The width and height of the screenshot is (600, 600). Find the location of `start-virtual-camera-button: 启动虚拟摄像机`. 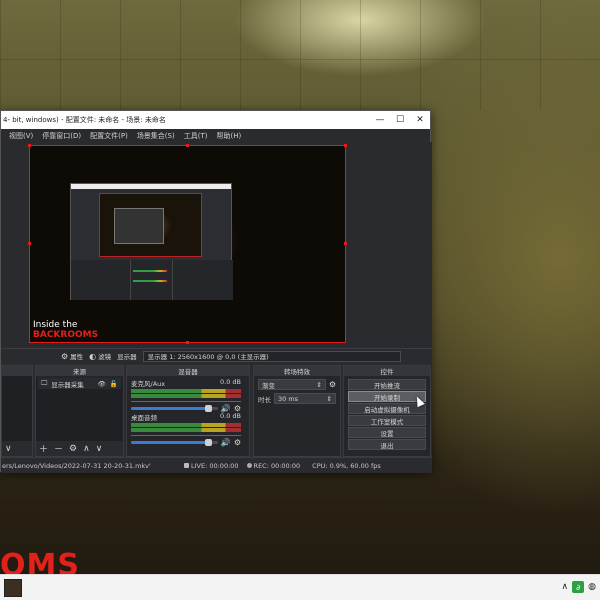

start-virtual-camera-button: 启动虚拟摄像机 is located at coordinates (387, 408).